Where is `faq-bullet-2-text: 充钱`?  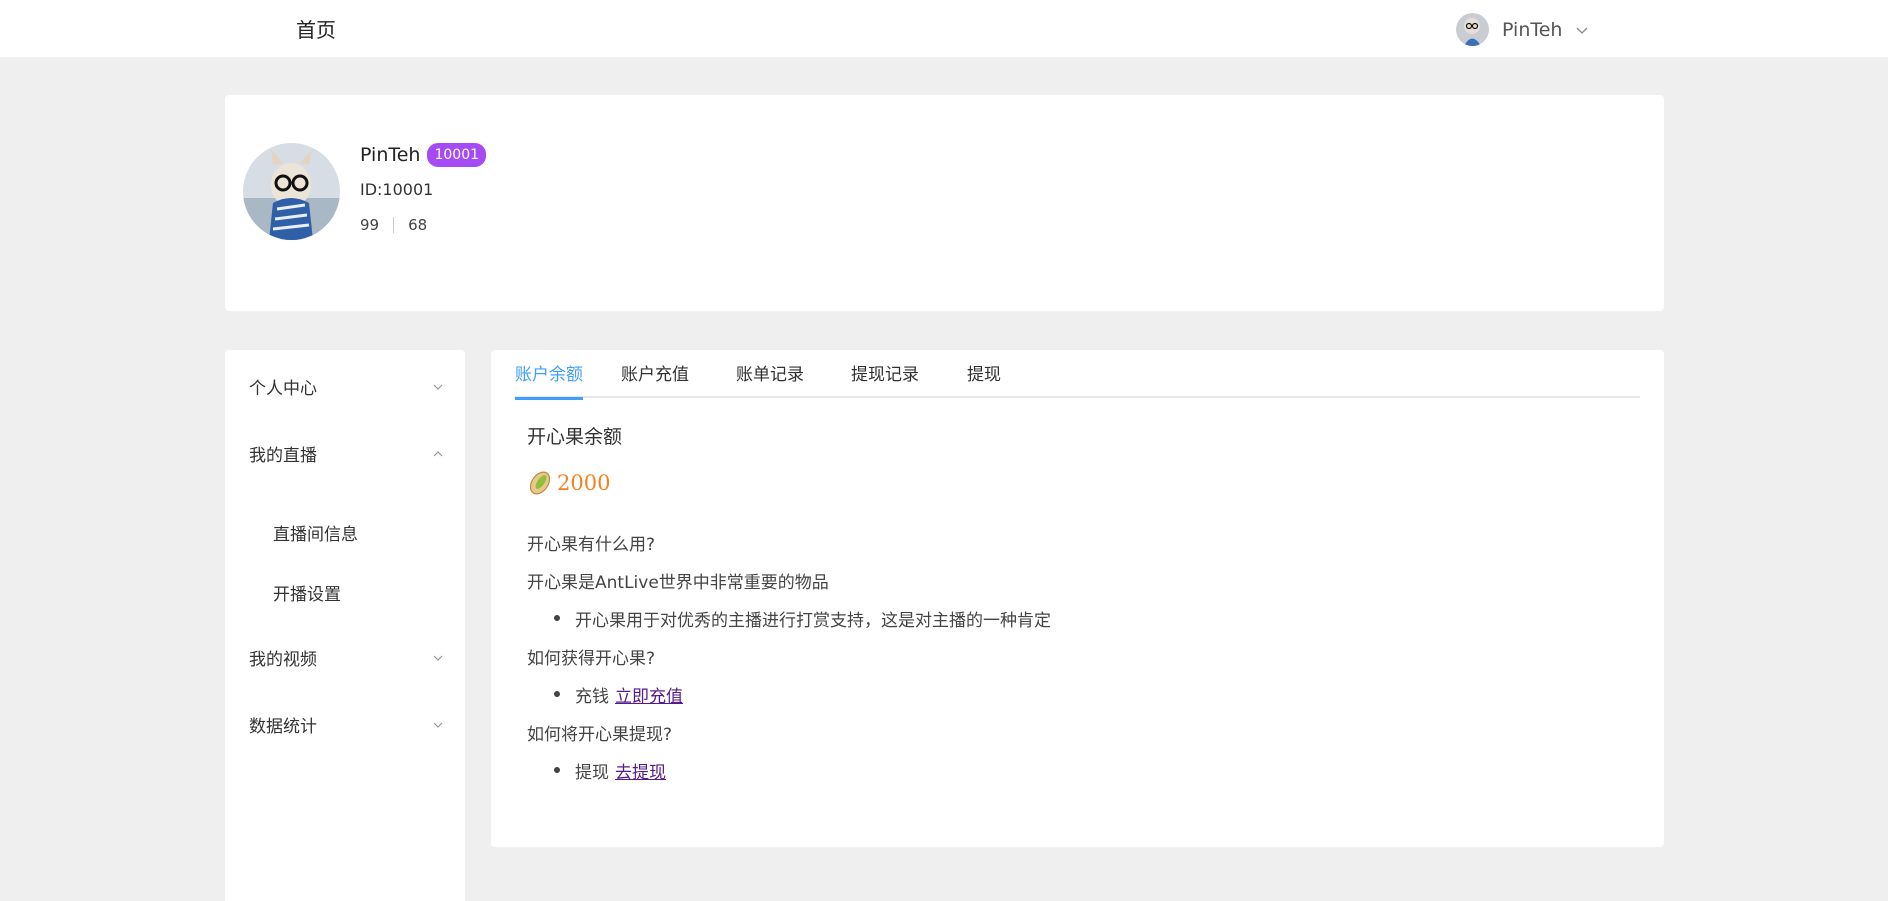
faq-bullet-2-text: 充钱 is located at coordinates (592, 697).